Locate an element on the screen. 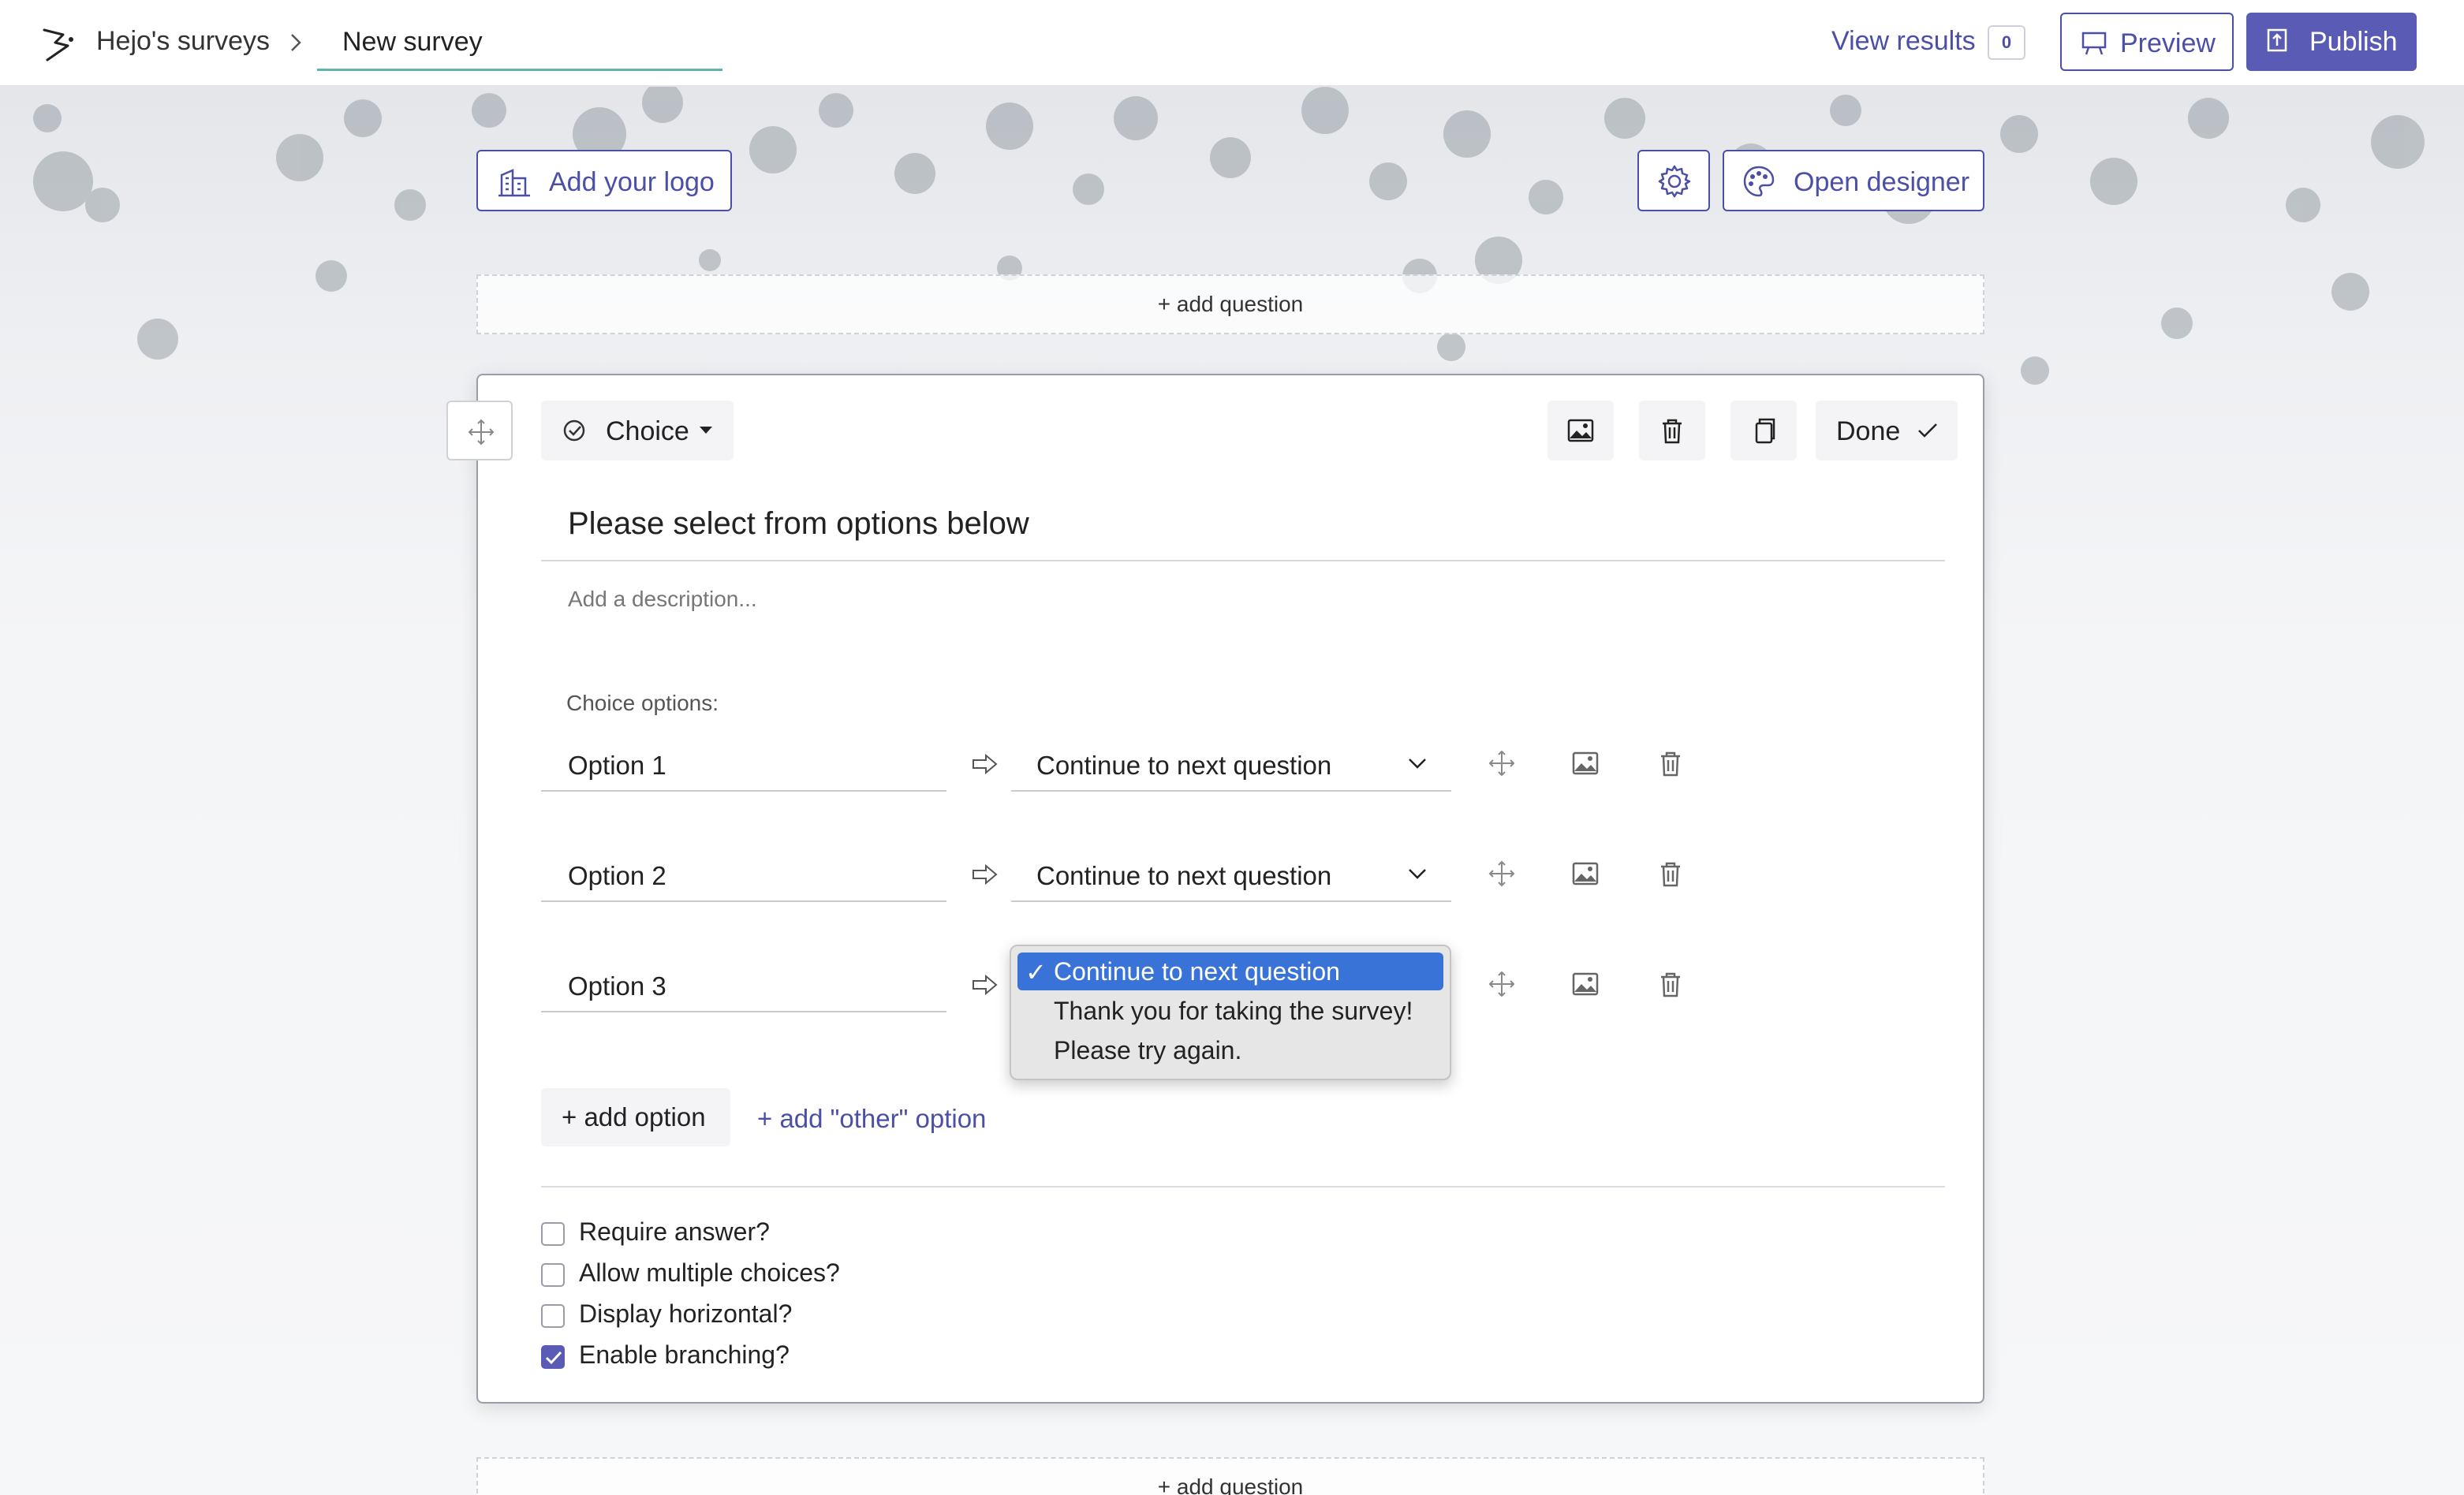 The image size is (2464, 1495). preview-button: Preview is located at coordinates (2147, 42).